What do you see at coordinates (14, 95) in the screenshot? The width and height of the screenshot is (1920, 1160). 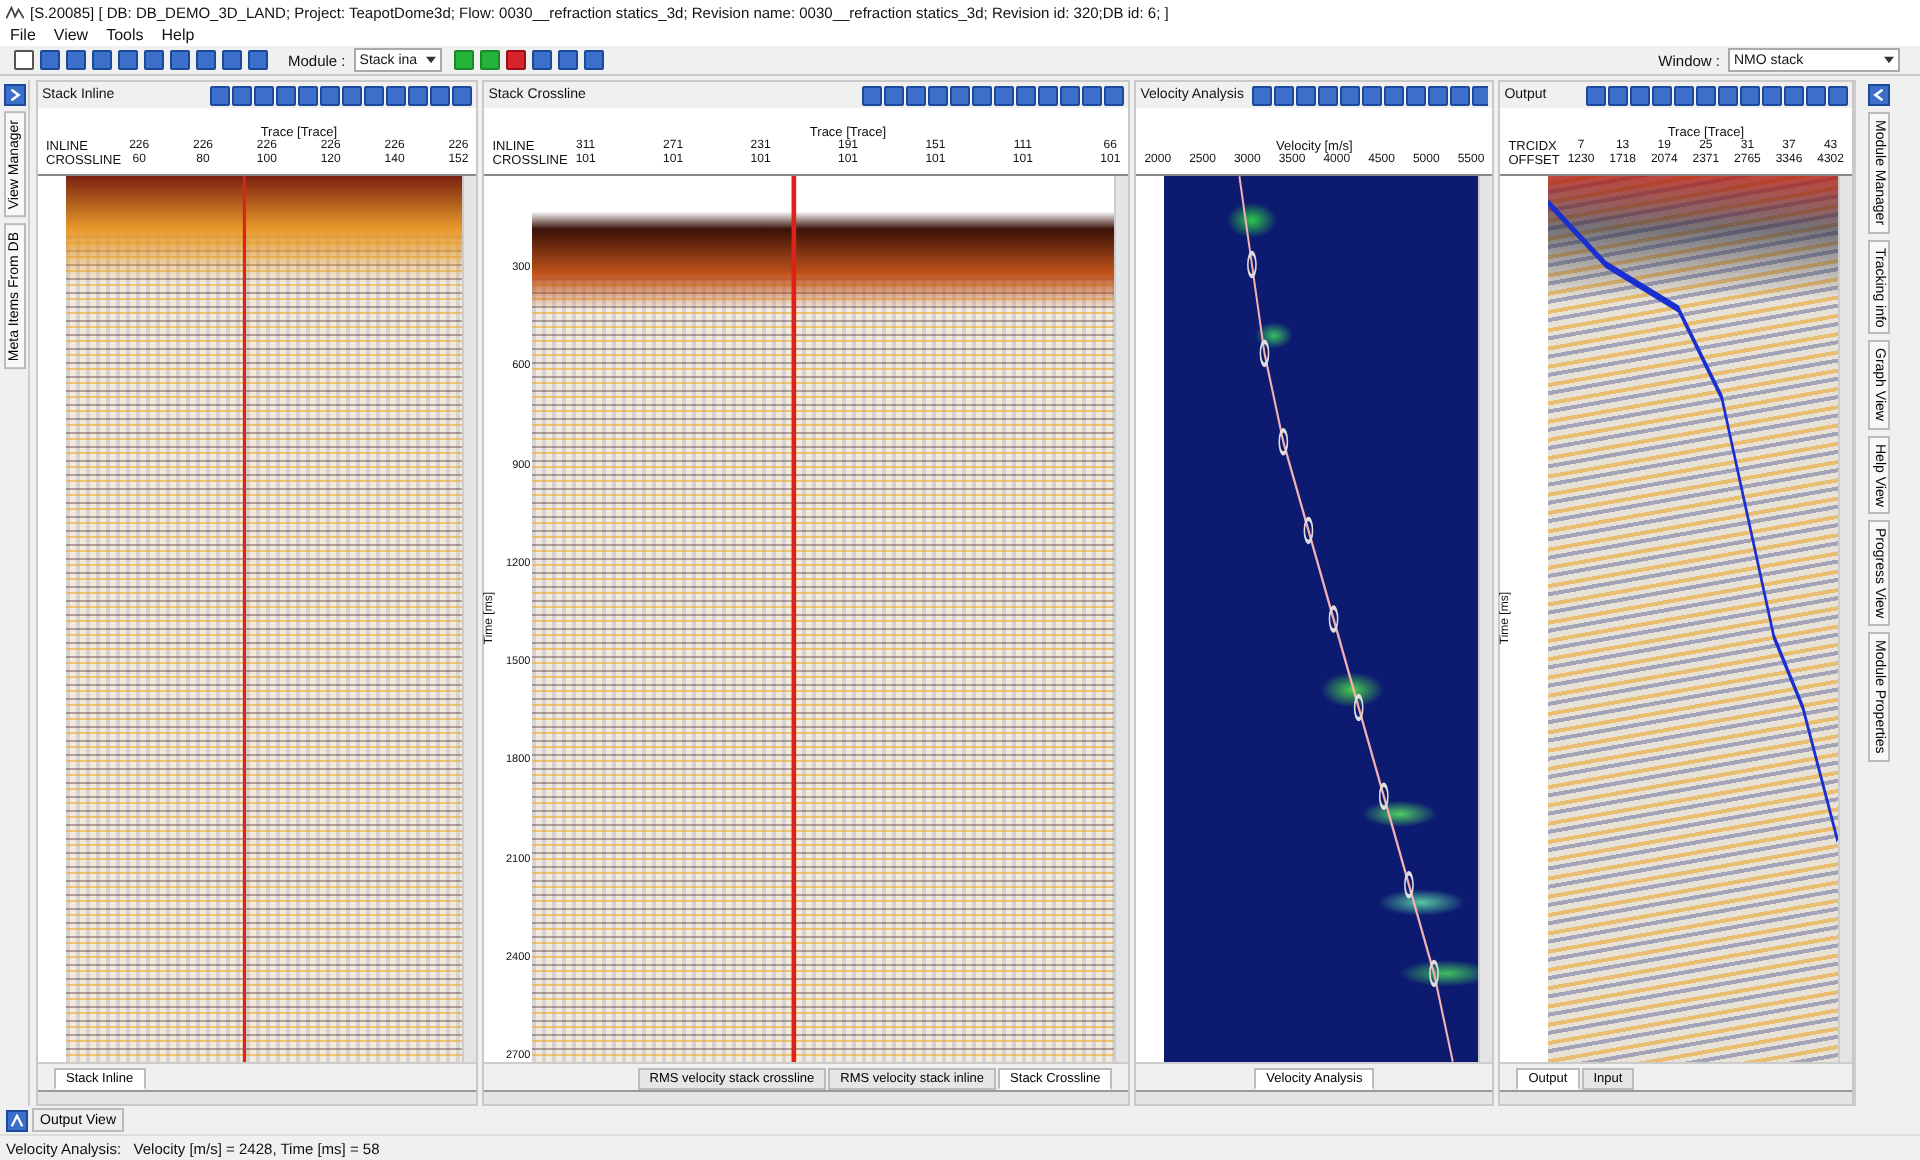 I see `expand-dock-button` at bounding box center [14, 95].